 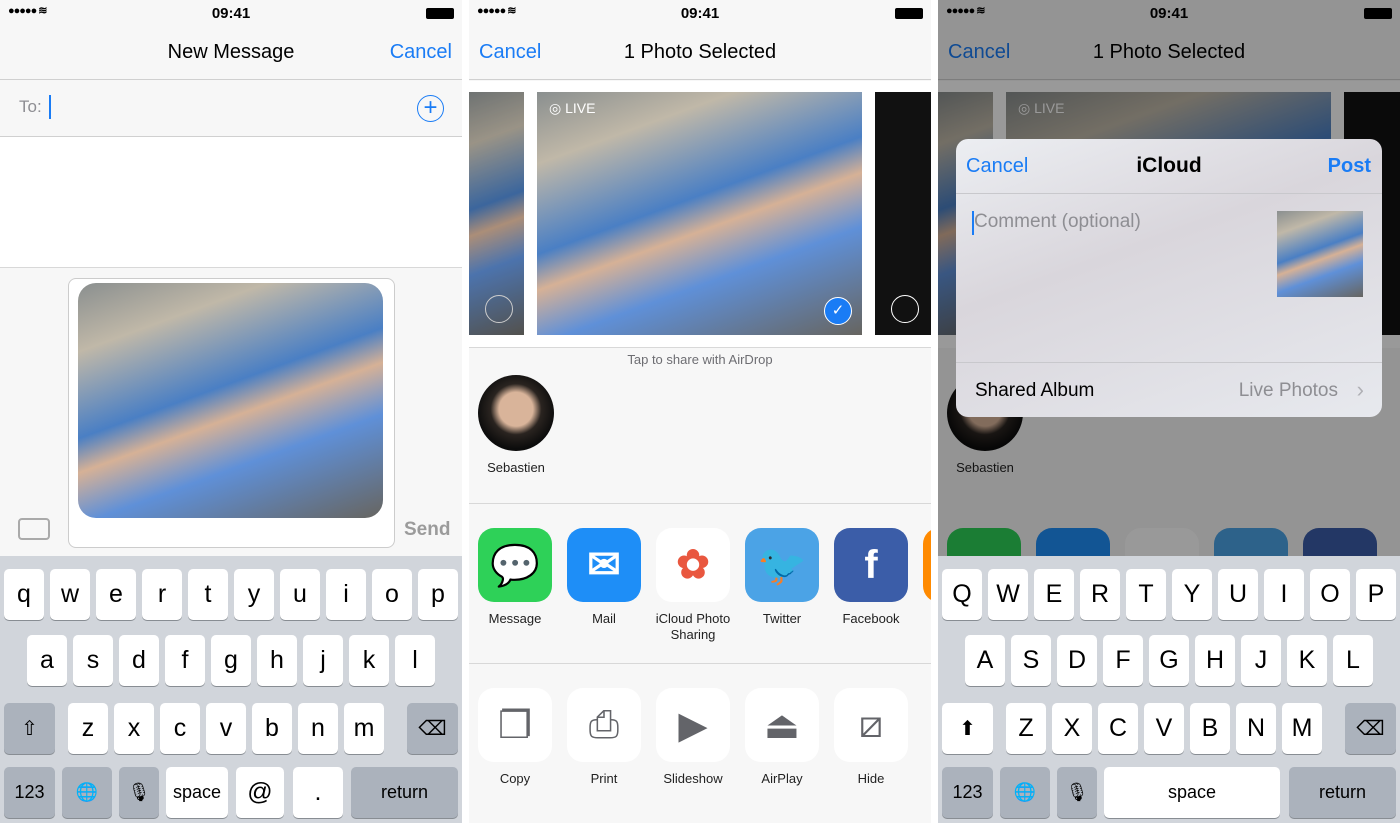 What do you see at coordinates (1008, 594) in the screenshot?
I see `key-w: W` at bounding box center [1008, 594].